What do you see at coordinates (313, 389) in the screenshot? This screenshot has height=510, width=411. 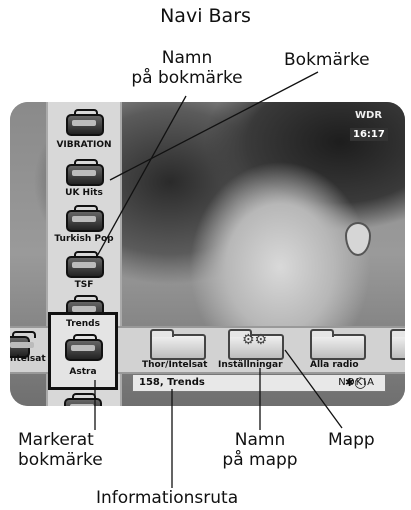 I see `callout-line-folder` at bounding box center [313, 389].